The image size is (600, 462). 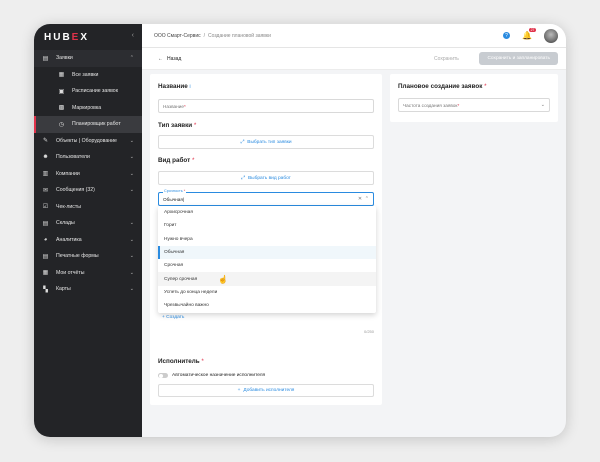 I want to click on name-input: Название *, so click(x=266, y=106).